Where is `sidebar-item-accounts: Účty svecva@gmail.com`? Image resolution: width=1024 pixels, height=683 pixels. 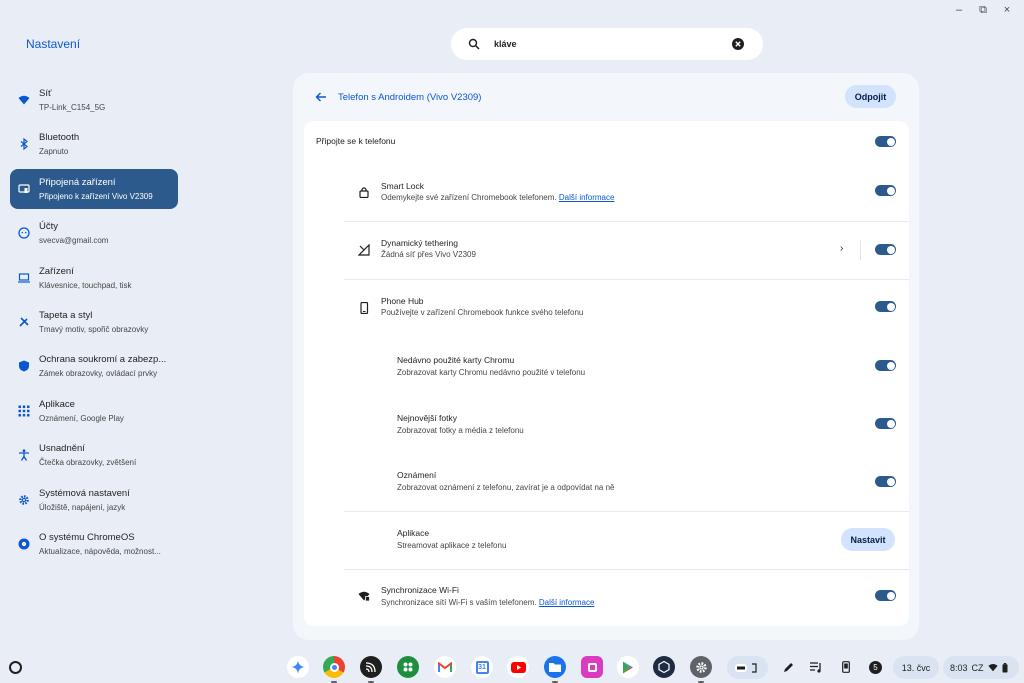 sidebar-item-accounts: Účty svecva@gmail.com is located at coordinates (94, 233).